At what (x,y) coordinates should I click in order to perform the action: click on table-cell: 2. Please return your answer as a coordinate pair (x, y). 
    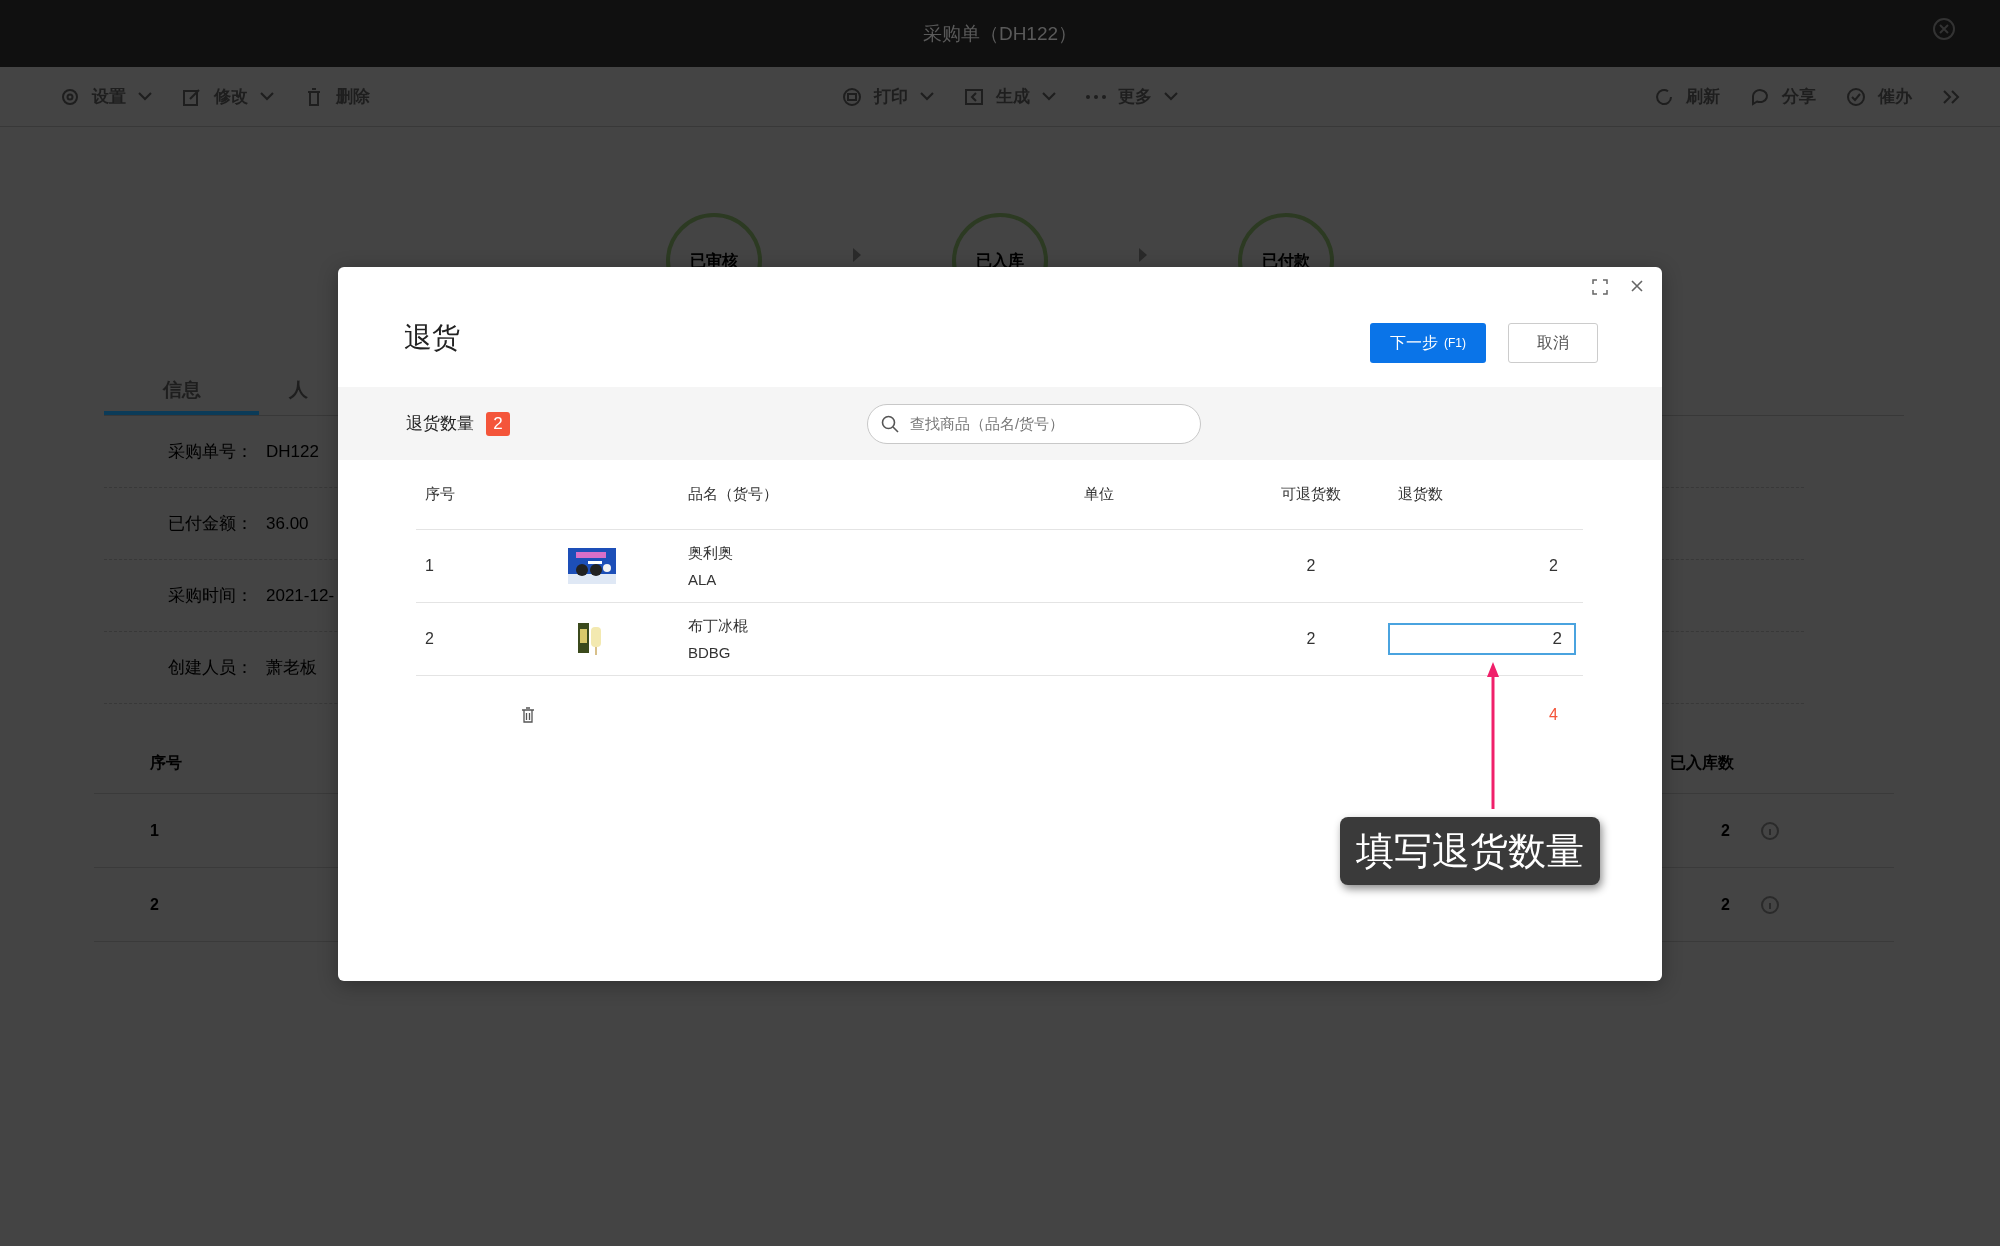
    Looking at the image, I should click on (154, 904).